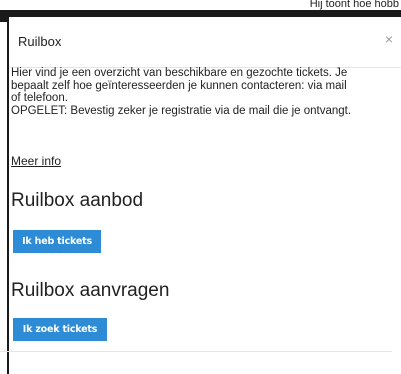 Image resolution: width=401 pixels, height=374 pixels. What do you see at coordinates (205, 42) in the screenshot?
I see `modal-header: Ruilbox ×` at bounding box center [205, 42].